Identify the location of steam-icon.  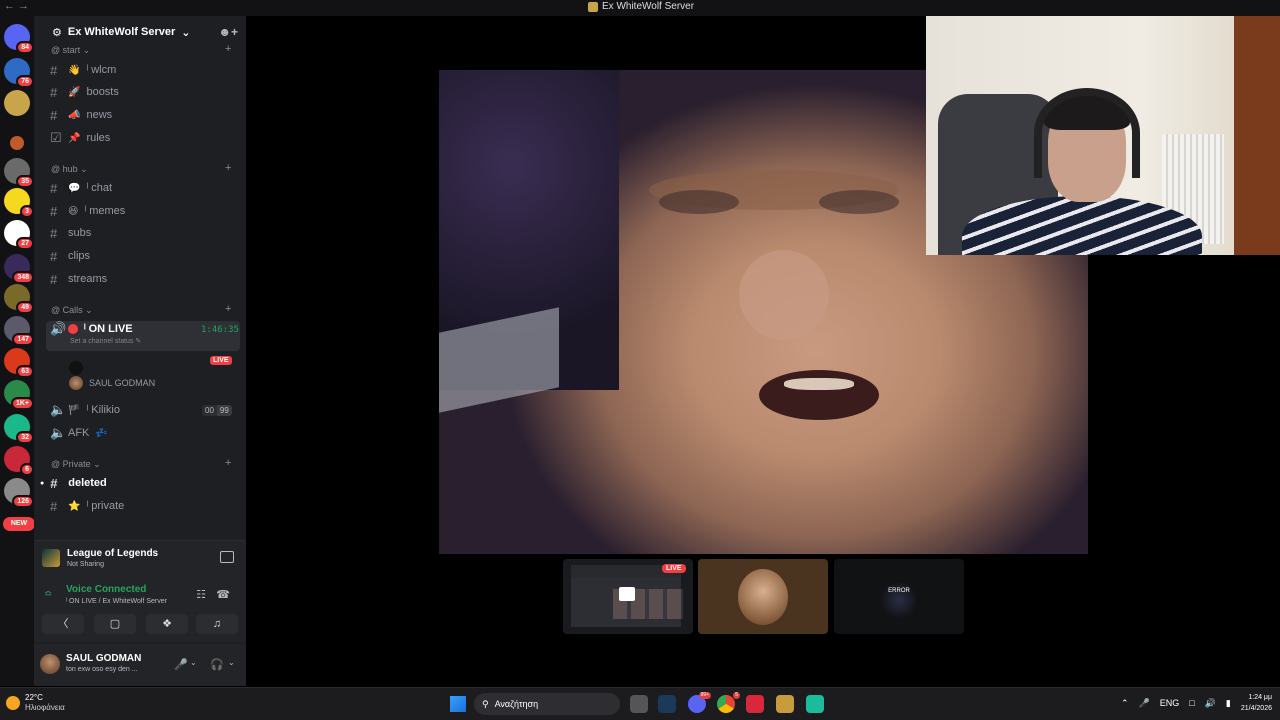
(667, 704).